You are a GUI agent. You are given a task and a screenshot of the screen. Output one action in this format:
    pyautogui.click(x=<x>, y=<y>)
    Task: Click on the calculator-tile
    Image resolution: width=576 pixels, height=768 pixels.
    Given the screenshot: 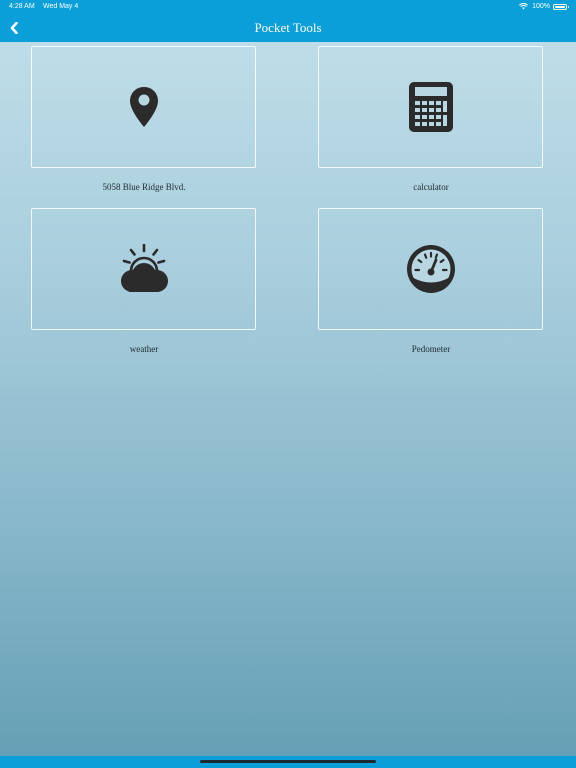 What is the action you would take?
    pyautogui.click(x=430, y=107)
    